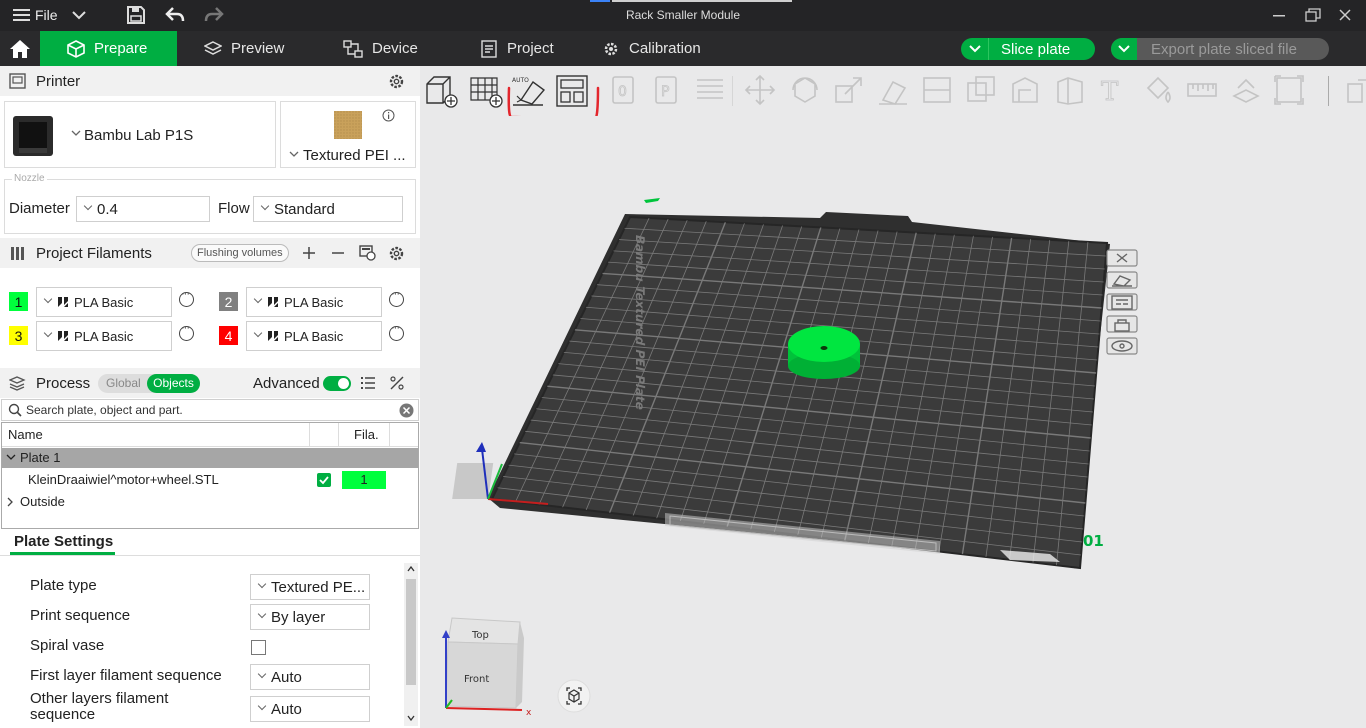 This screenshot has width=1366, height=728. What do you see at coordinates (651, 48) in the screenshot?
I see `tab-calibration: Calibration` at bounding box center [651, 48].